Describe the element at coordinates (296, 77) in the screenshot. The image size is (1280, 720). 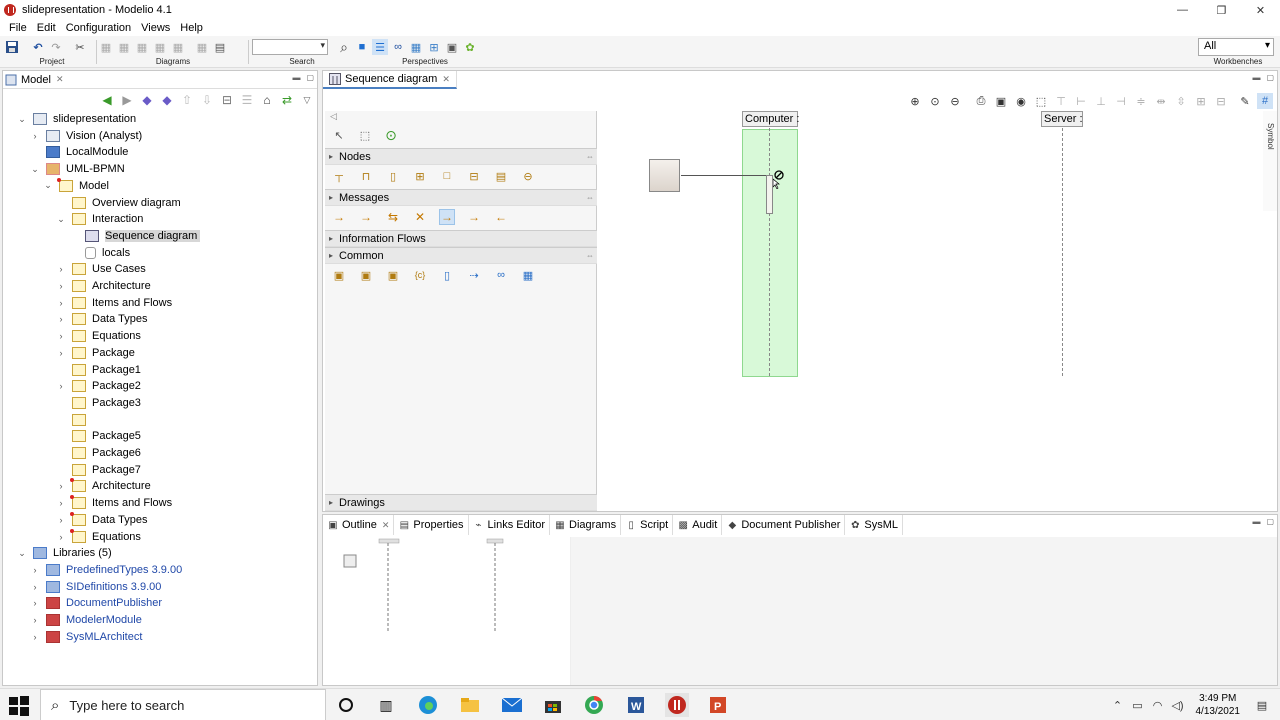
I see `minimize-icon: ▬` at that location.